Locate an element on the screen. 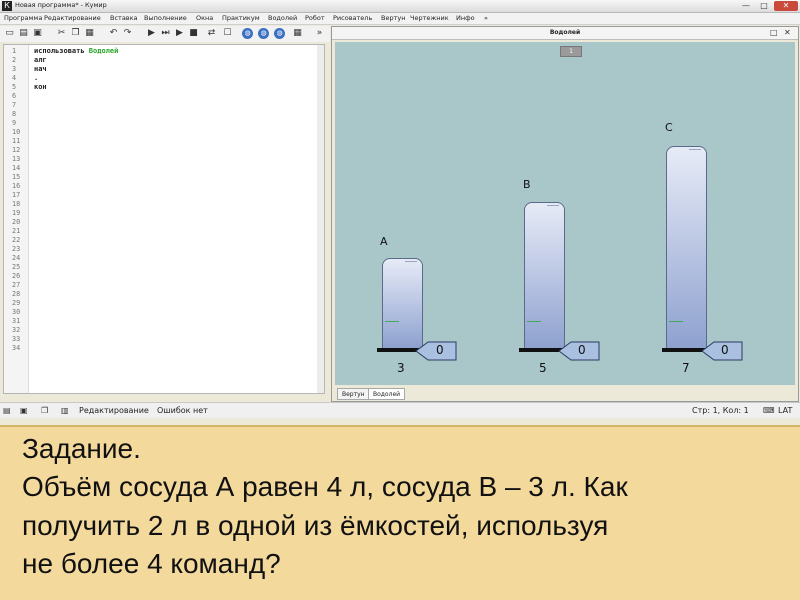  step-icon: ⏭ is located at coordinates (165, 33).